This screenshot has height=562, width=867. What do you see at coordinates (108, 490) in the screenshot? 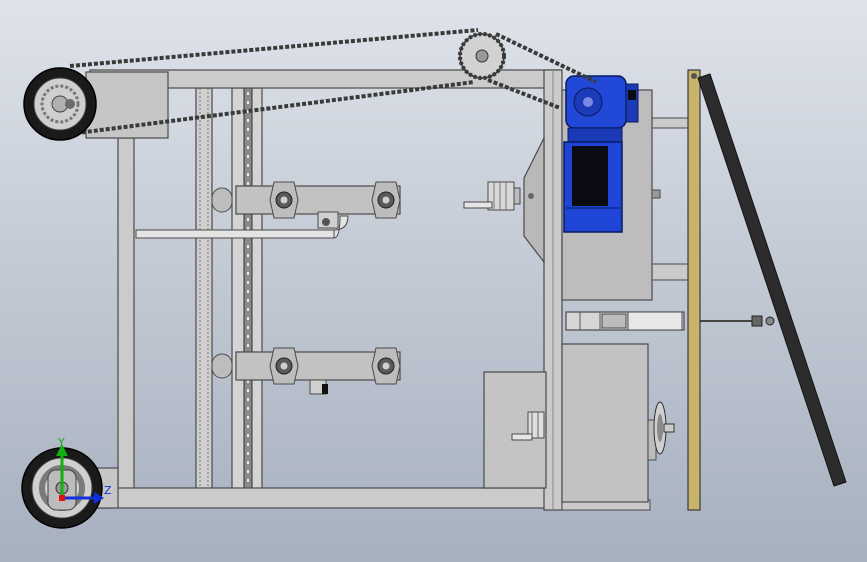
I see `axis-z-label: Z` at bounding box center [108, 490].